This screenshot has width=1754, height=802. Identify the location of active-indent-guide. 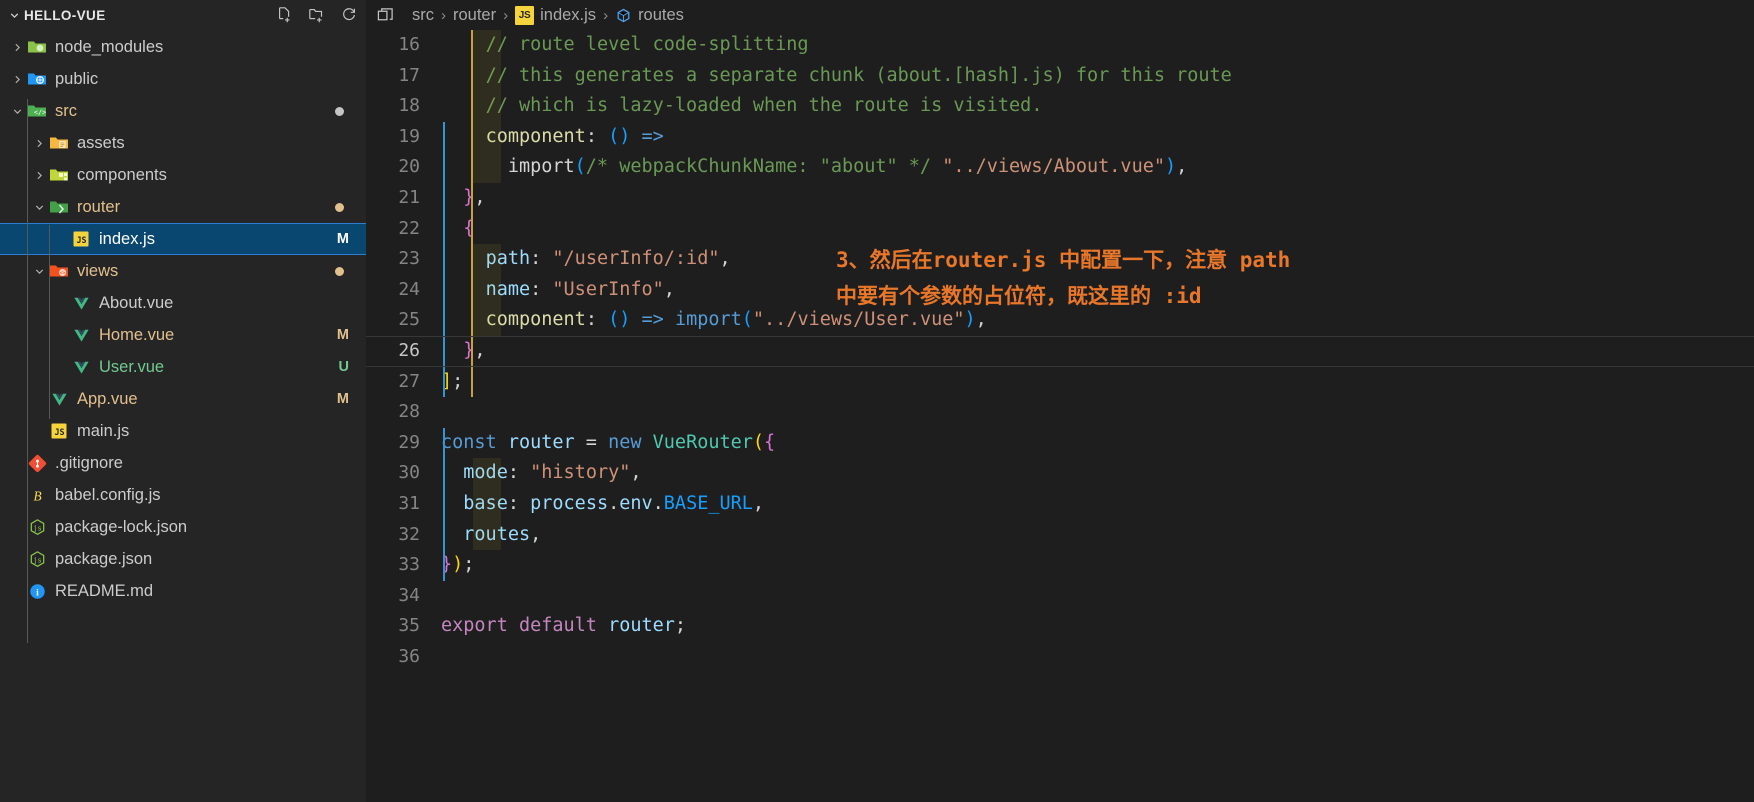
(444, 504).